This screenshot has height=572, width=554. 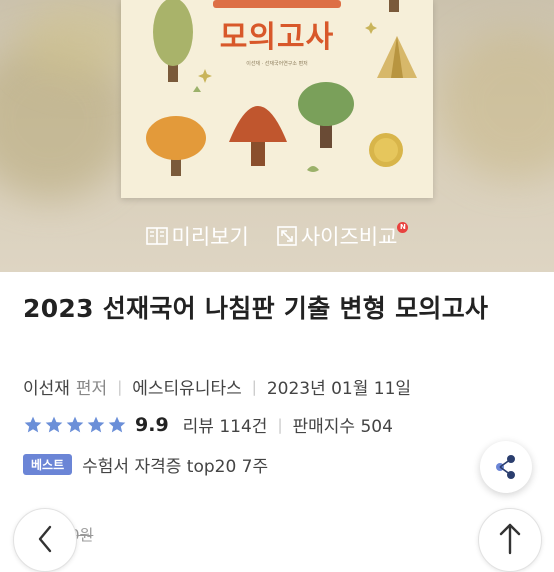 What do you see at coordinates (186, 386) in the screenshot?
I see `publisher-link: 에스티유니타스` at bounding box center [186, 386].